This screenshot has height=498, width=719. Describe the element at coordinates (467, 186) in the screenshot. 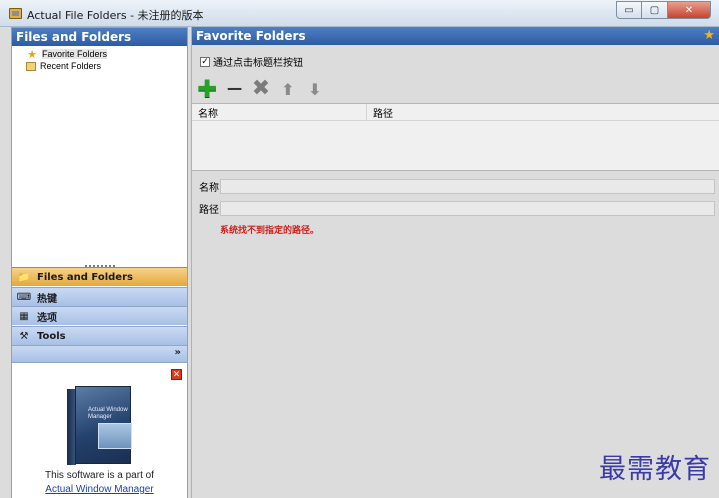

I see `name-field` at that location.